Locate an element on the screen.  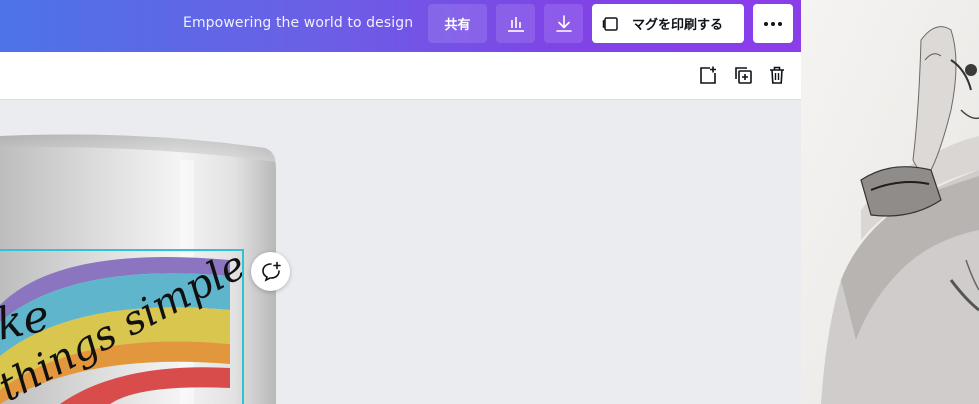
more-dots-icon is located at coordinates (773, 23).